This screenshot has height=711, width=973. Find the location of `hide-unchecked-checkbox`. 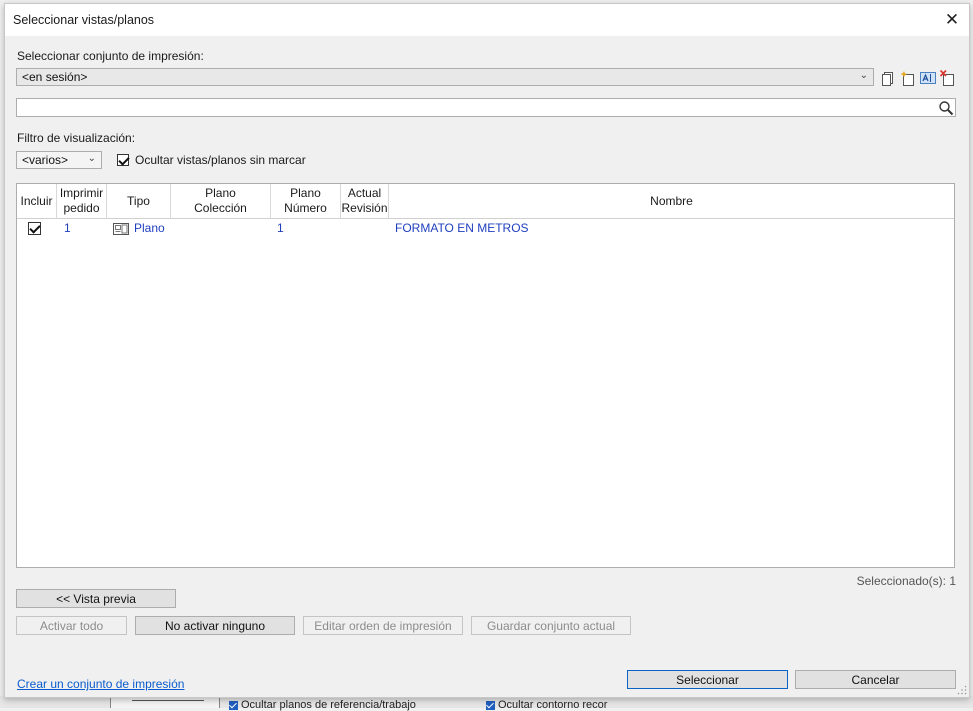

hide-unchecked-checkbox is located at coordinates (123, 160).